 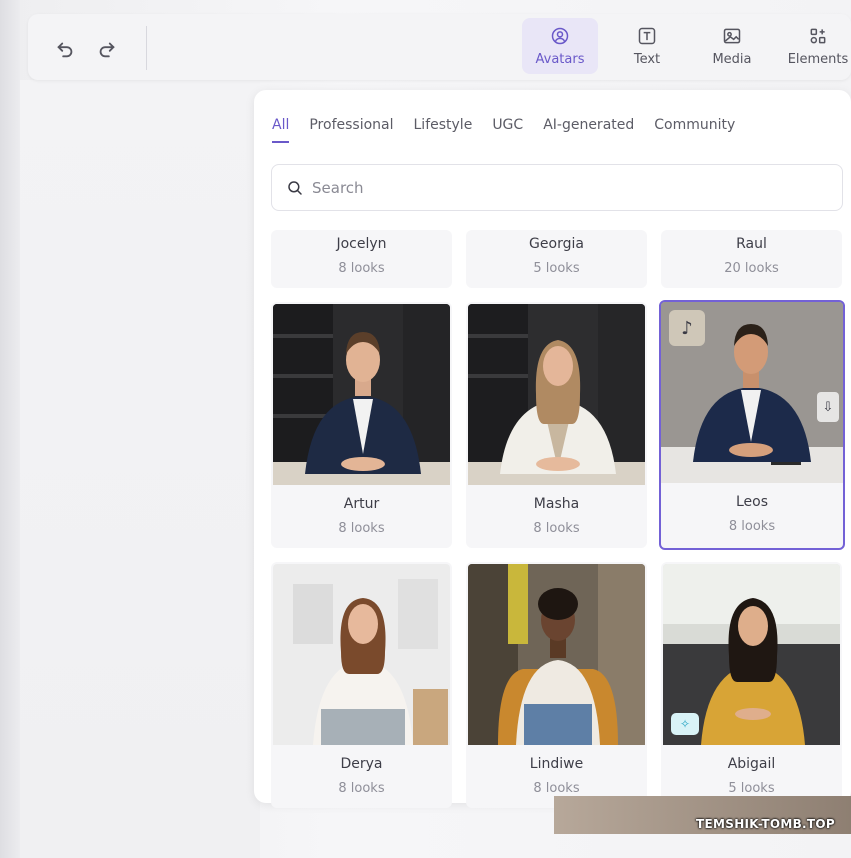 What do you see at coordinates (146, 48) in the screenshot?
I see `toolbar-divider` at bounding box center [146, 48].